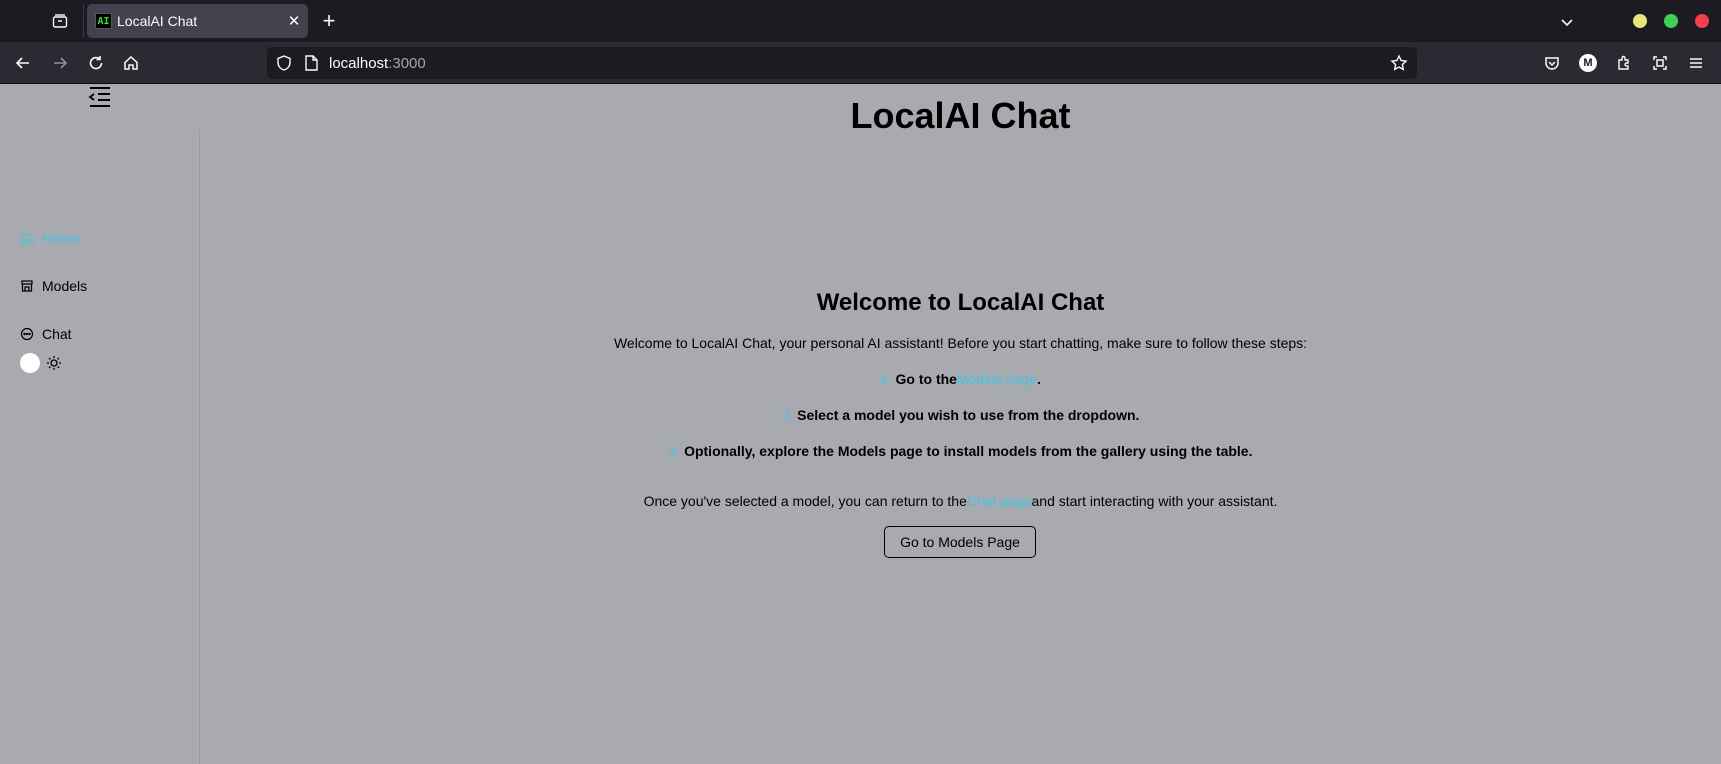 The image size is (1721, 764). What do you see at coordinates (57, 334) in the screenshot?
I see `sidebar-item-label: Chat` at bounding box center [57, 334].